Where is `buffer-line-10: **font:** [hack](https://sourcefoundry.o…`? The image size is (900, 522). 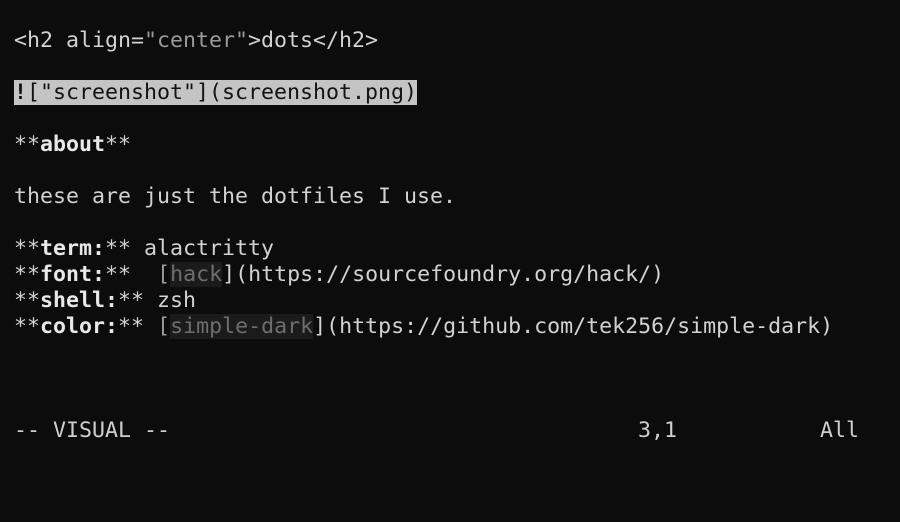
buffer-line-10: **font:** [hack](https://sourcefoundry.o… is located at coordinates (450, 275).